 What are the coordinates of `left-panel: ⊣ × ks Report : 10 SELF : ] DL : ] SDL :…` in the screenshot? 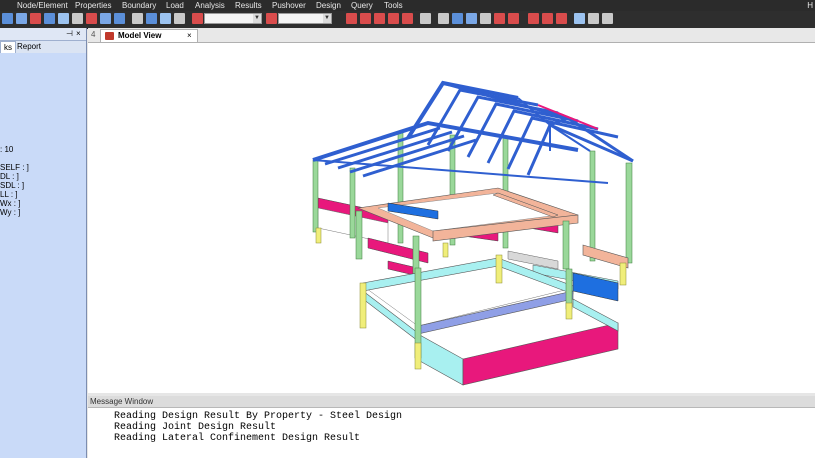 It's located at (43, 243).